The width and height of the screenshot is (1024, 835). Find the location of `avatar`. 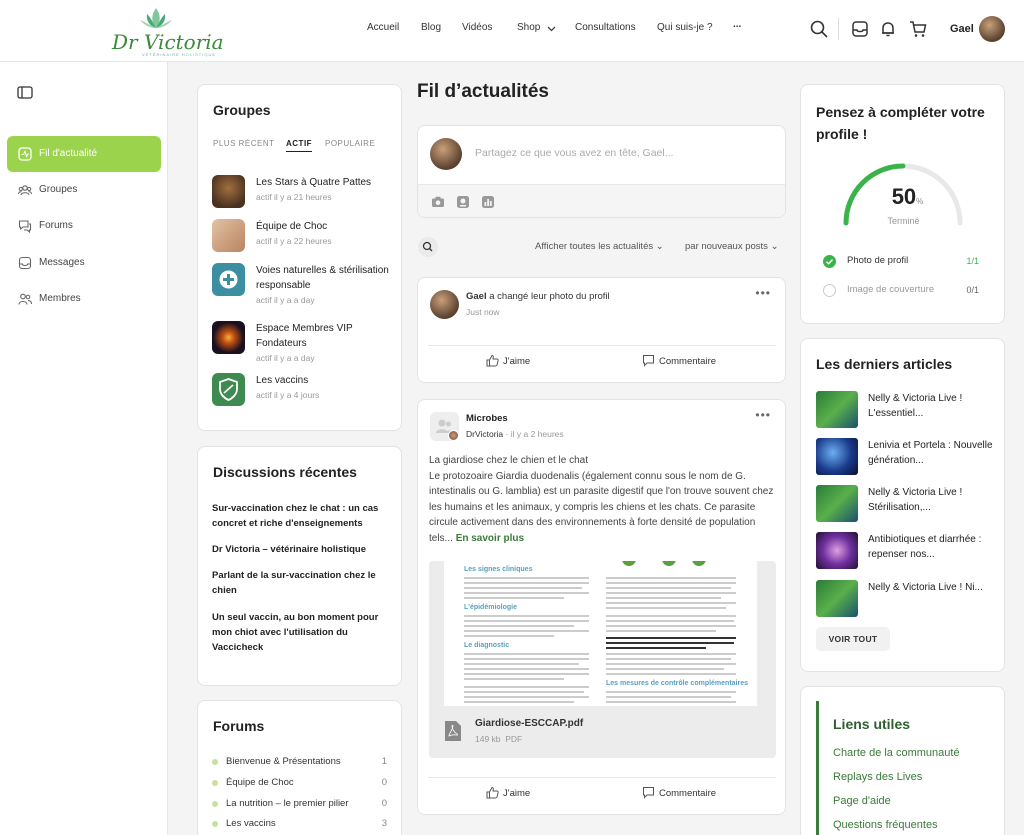

avatar is located at coordinates (444, 304).